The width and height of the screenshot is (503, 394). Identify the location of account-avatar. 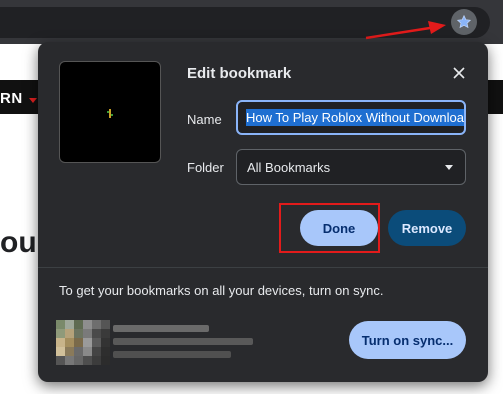
(83, 342).